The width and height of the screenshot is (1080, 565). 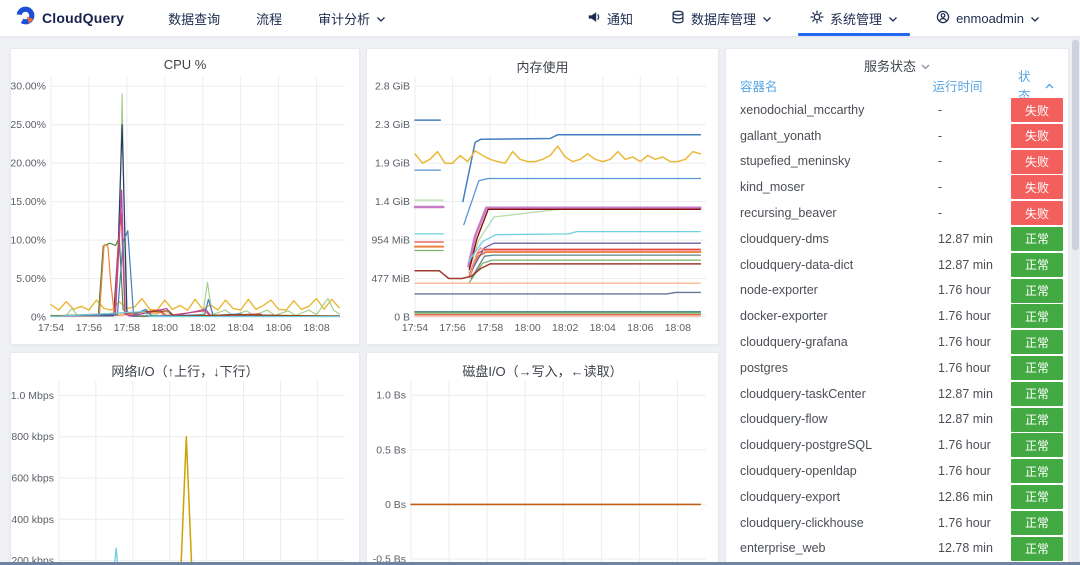 I want to click on container-name-cell: cloudquery-clickhouse, so click(x=802, y=522).